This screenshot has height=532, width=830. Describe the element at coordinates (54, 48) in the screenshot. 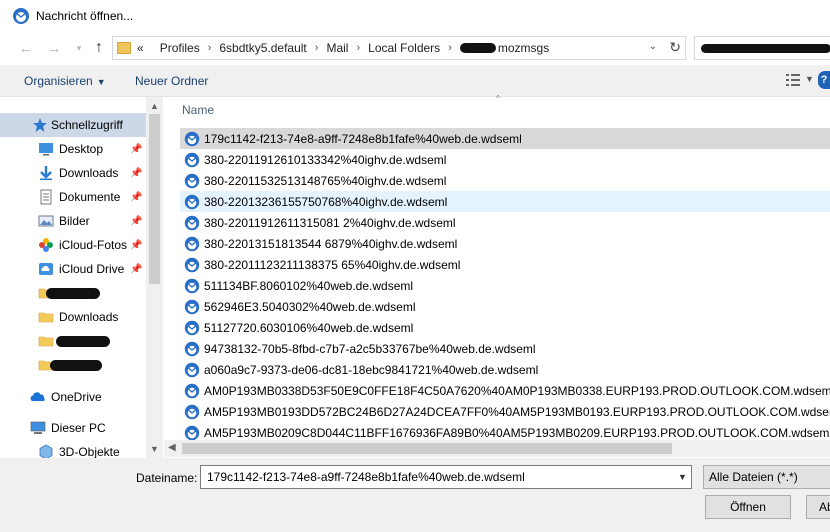

I see `forward-arrow-icon: →` at that location.